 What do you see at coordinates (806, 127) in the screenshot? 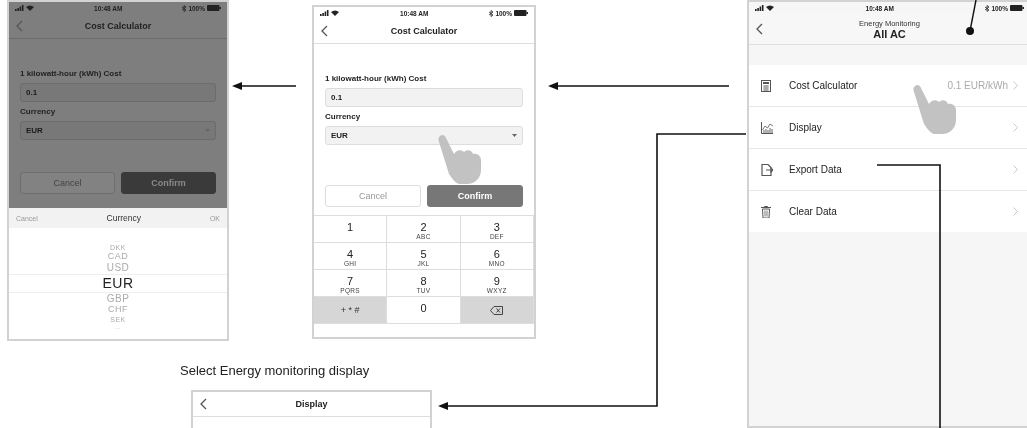
I see `menu-label: Display` at bounding box center [806, 127].